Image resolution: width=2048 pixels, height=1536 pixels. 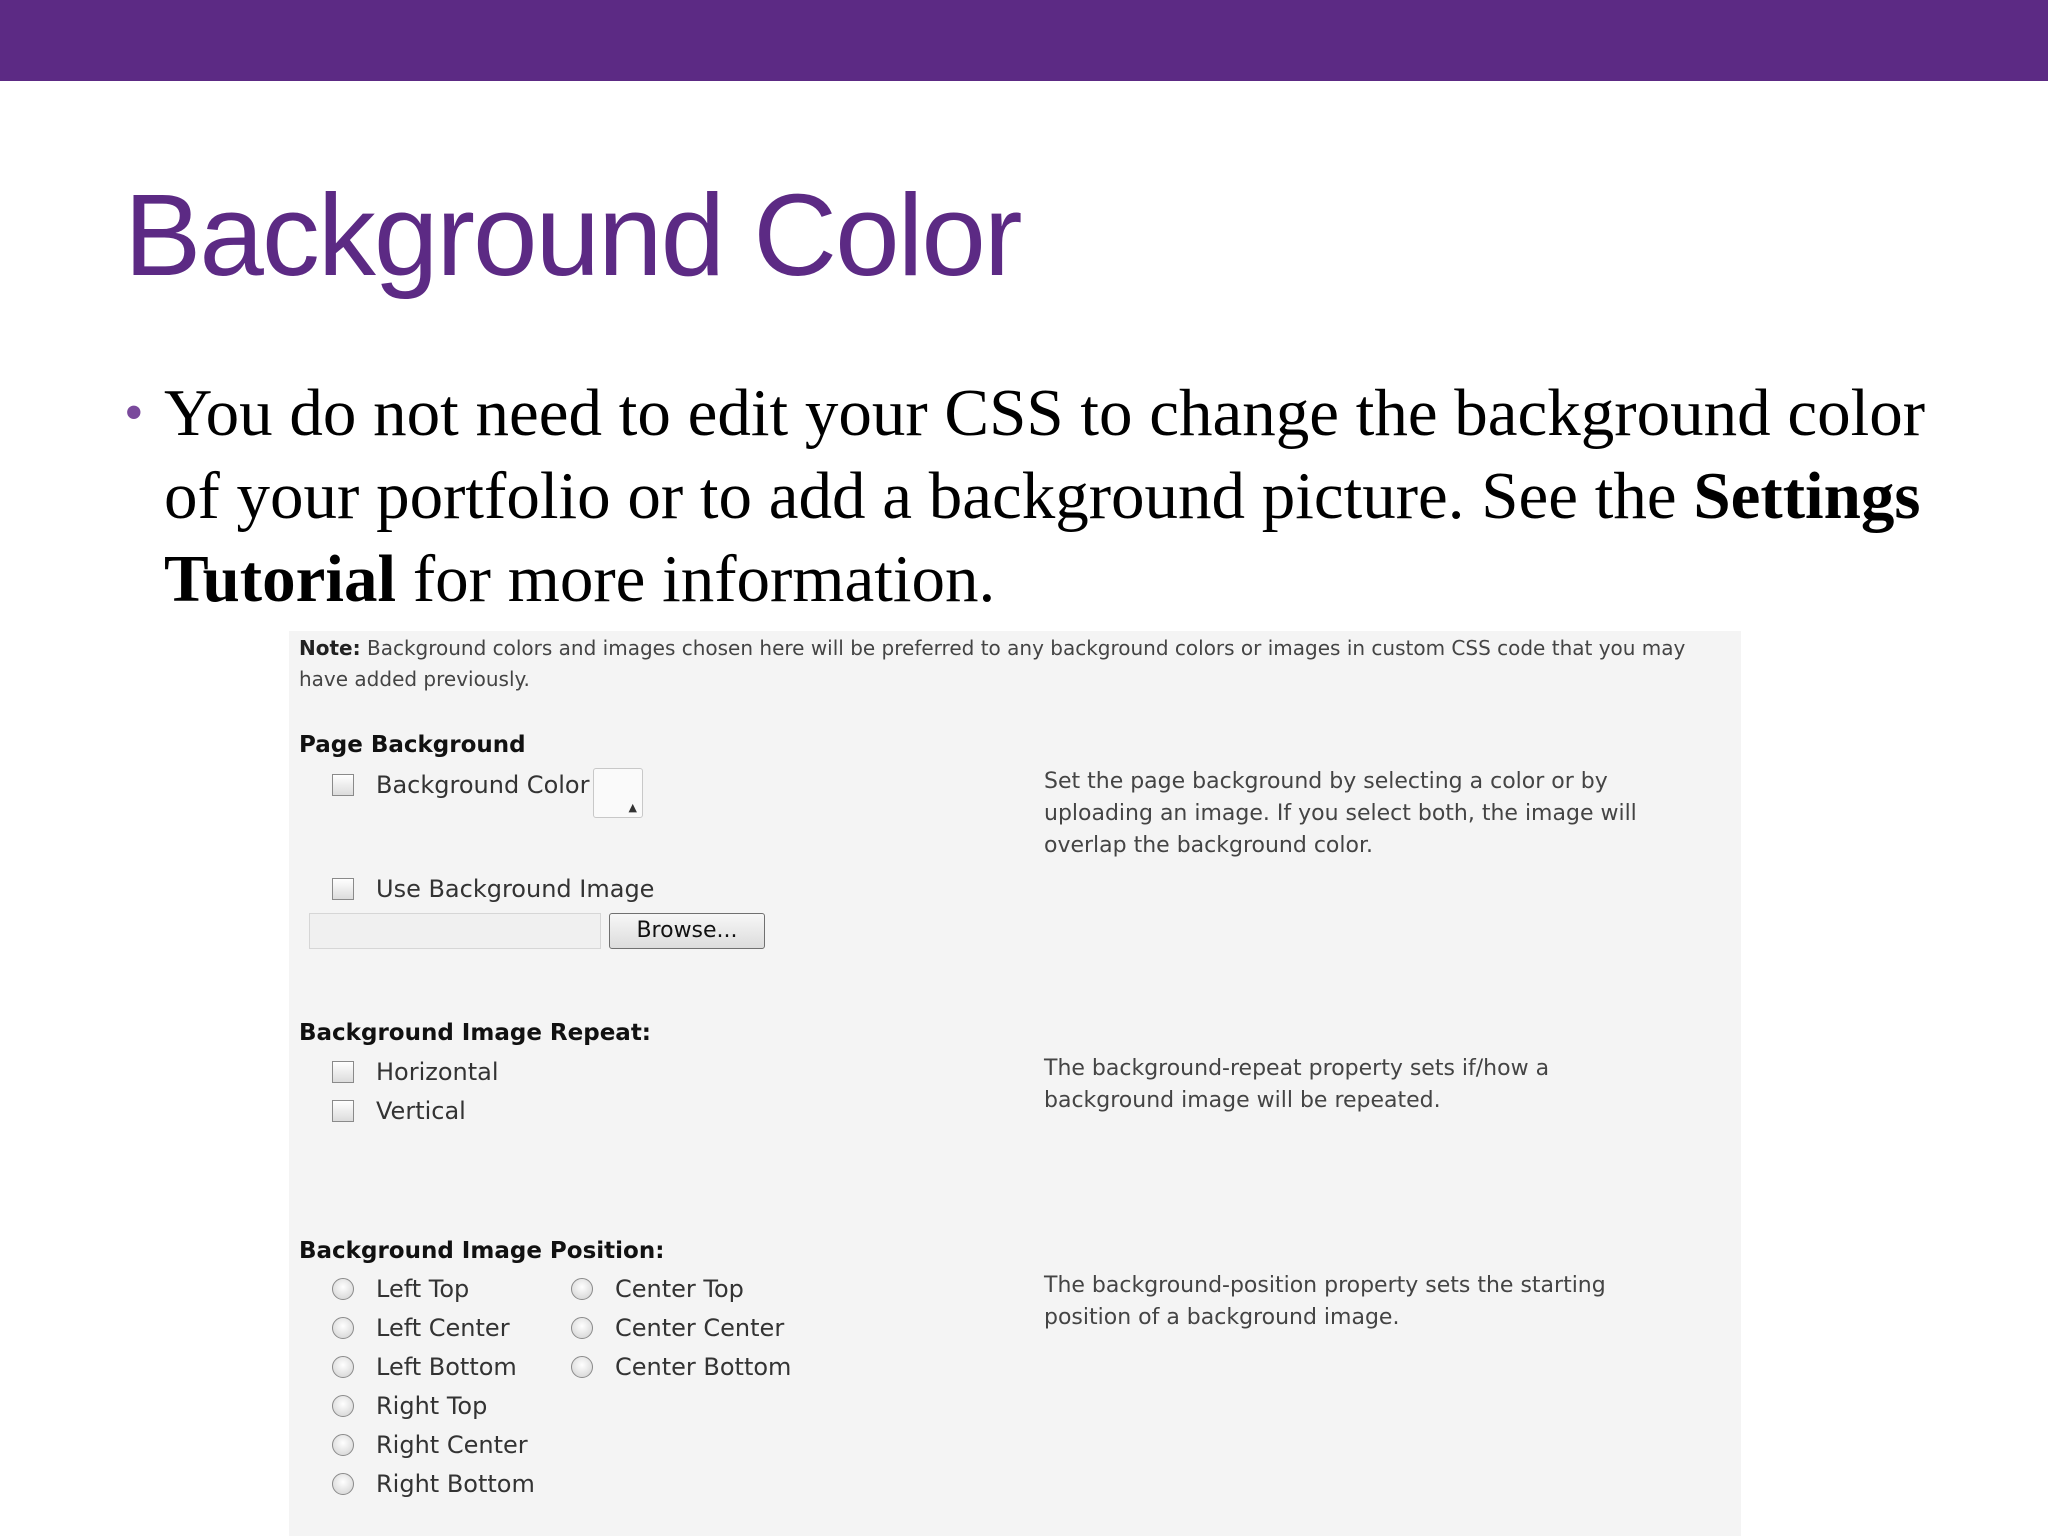 I want to click on color-picker-arrow-icon: ▲, so click(x=632, y=807).